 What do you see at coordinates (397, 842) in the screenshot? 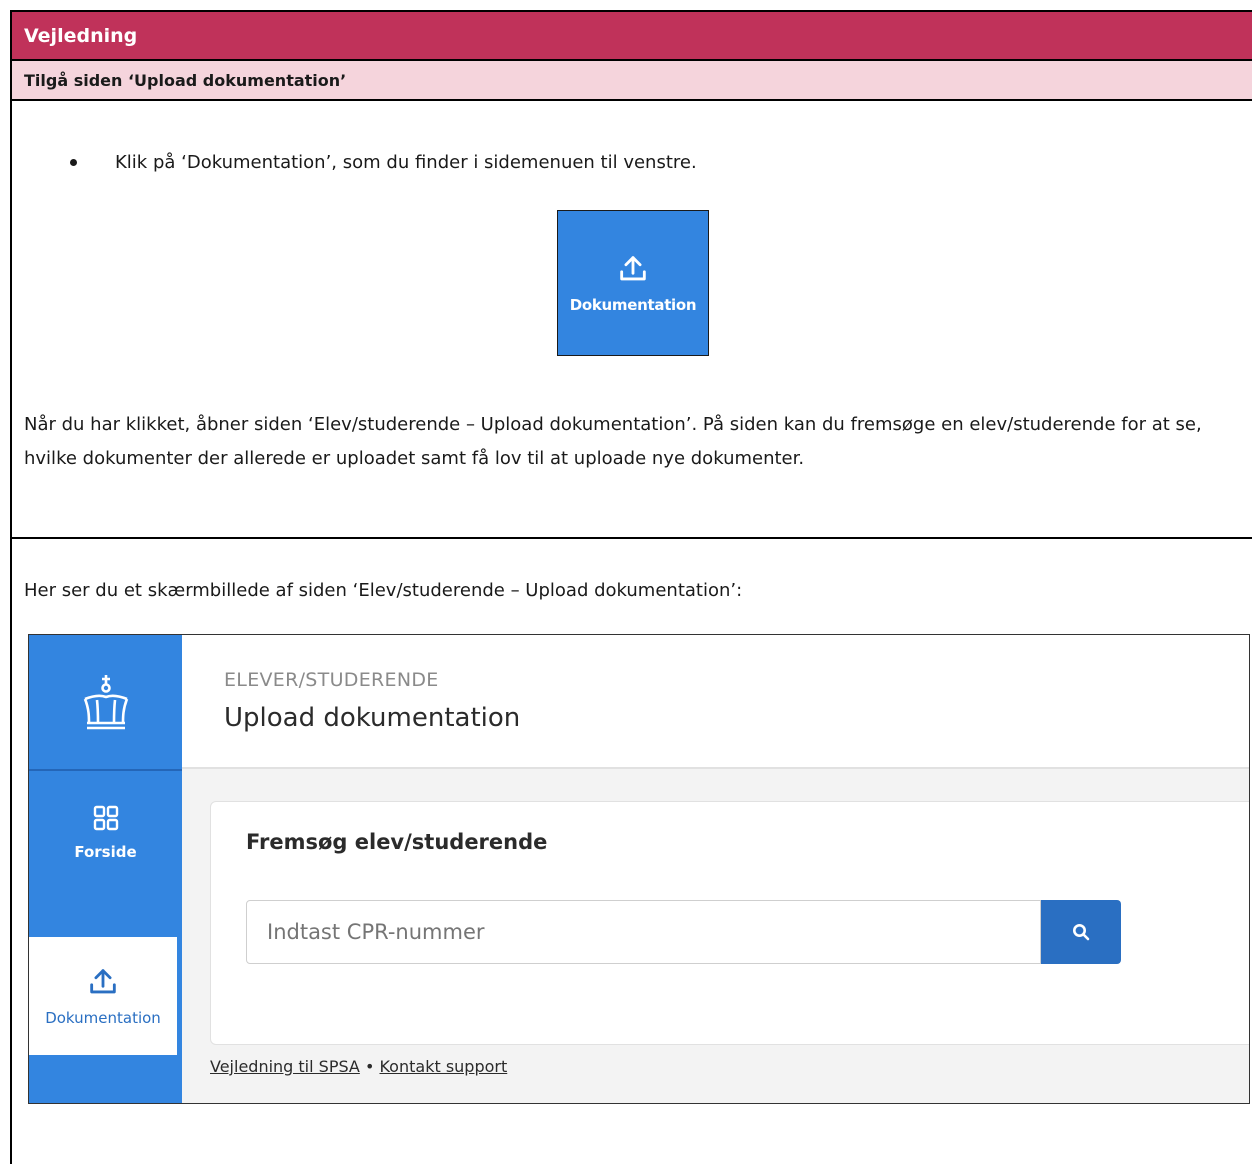
I see `search-card-title: Fremsøg elev/studerende` at bounding box center [397, 842].